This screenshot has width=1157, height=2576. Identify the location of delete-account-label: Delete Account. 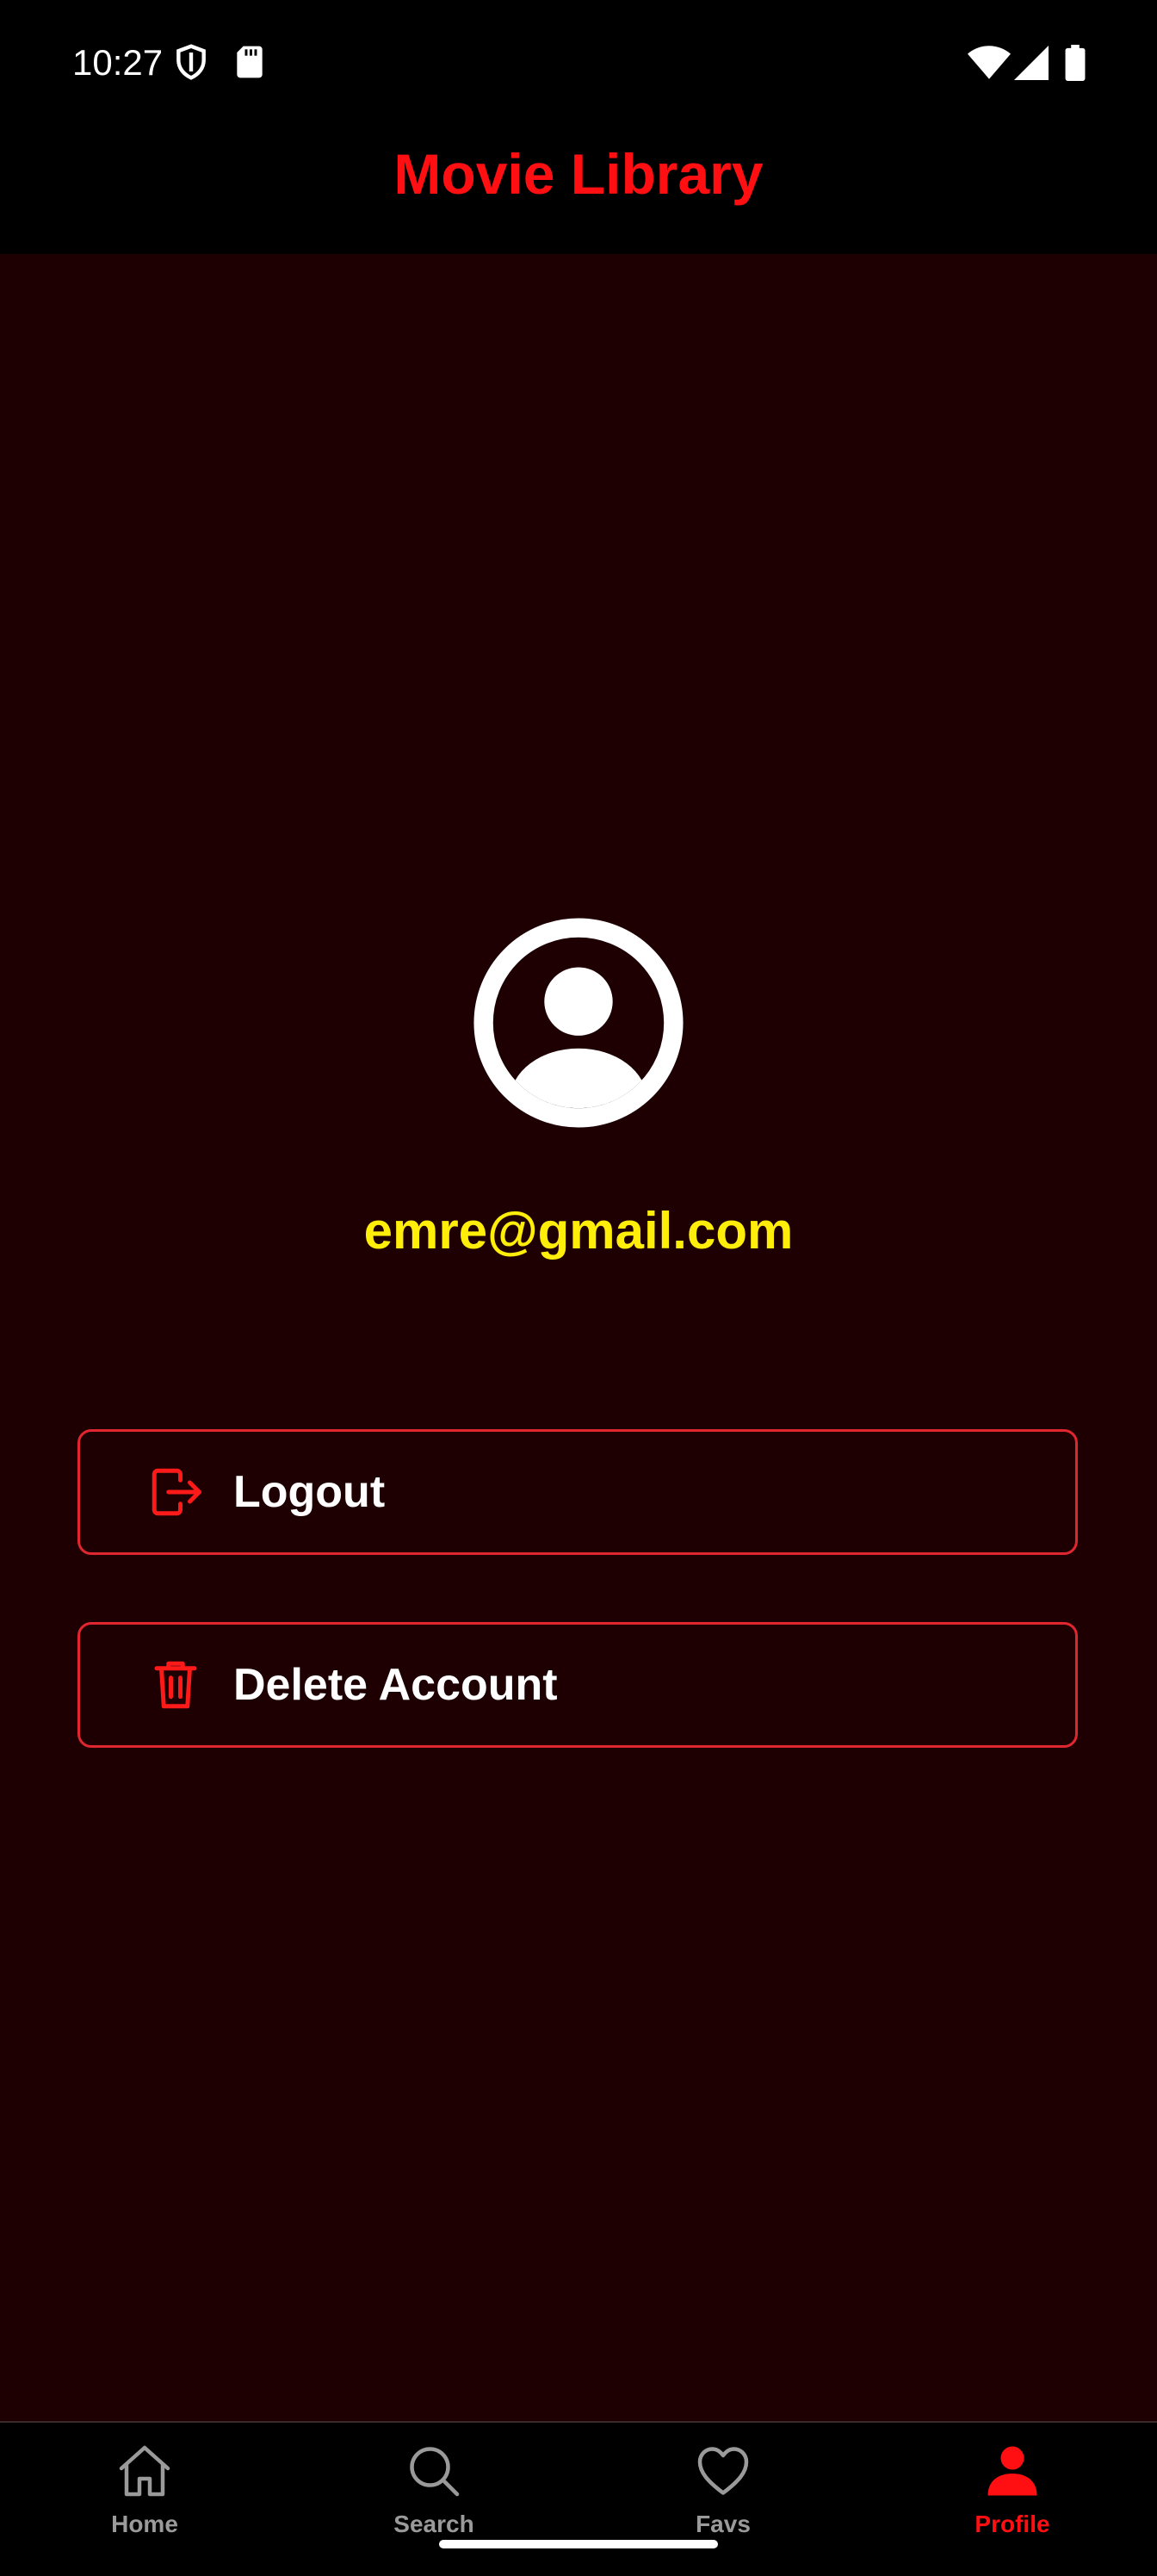
(396, 1685).